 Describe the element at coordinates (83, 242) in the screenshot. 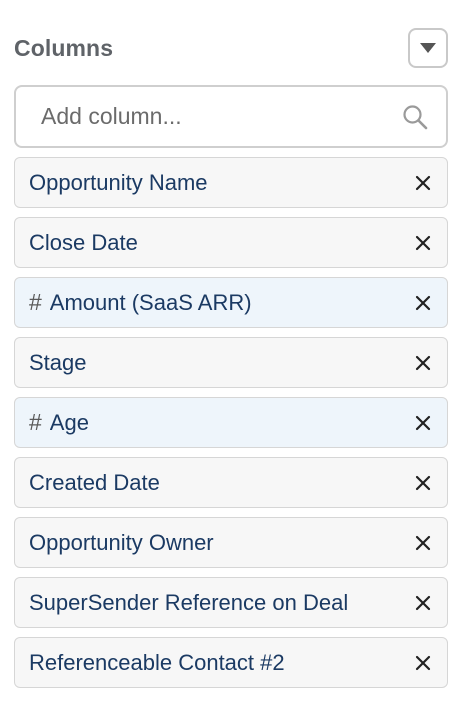

I see `column-chip-label: Close Date` at that location.